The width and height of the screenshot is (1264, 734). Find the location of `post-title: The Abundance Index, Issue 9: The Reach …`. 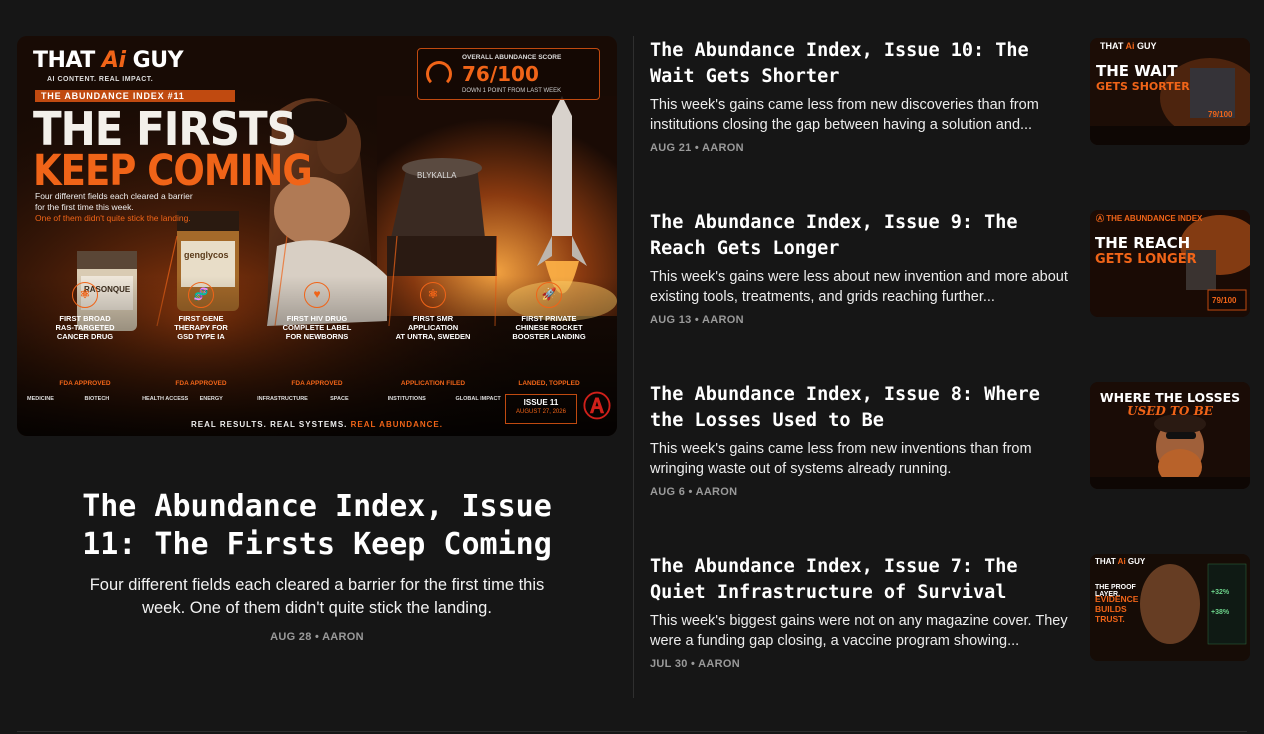

post-title: The Abundance Index, Issue 9: The Reach … is located at coordinates (855, 236).